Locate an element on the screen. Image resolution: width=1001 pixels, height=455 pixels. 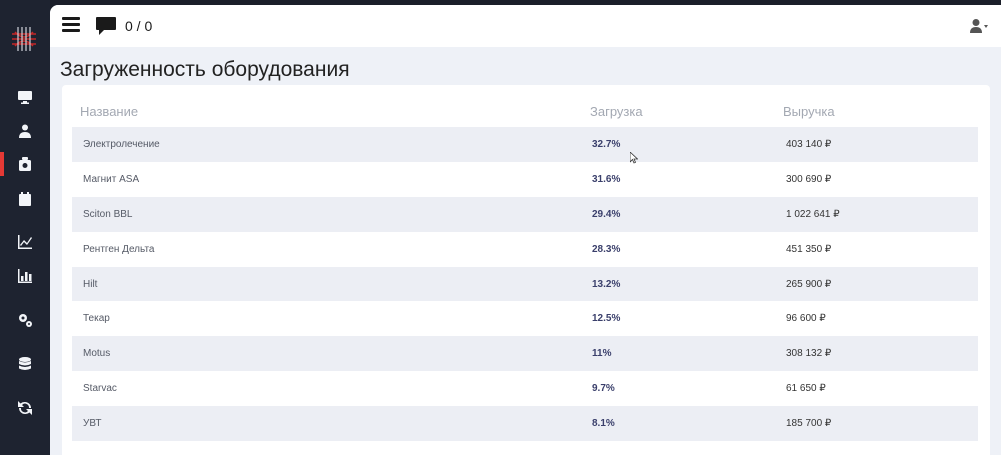
table-row: Рентген Дельта 28.3% 451 350 ₽ is located at coordinates (525, 249).